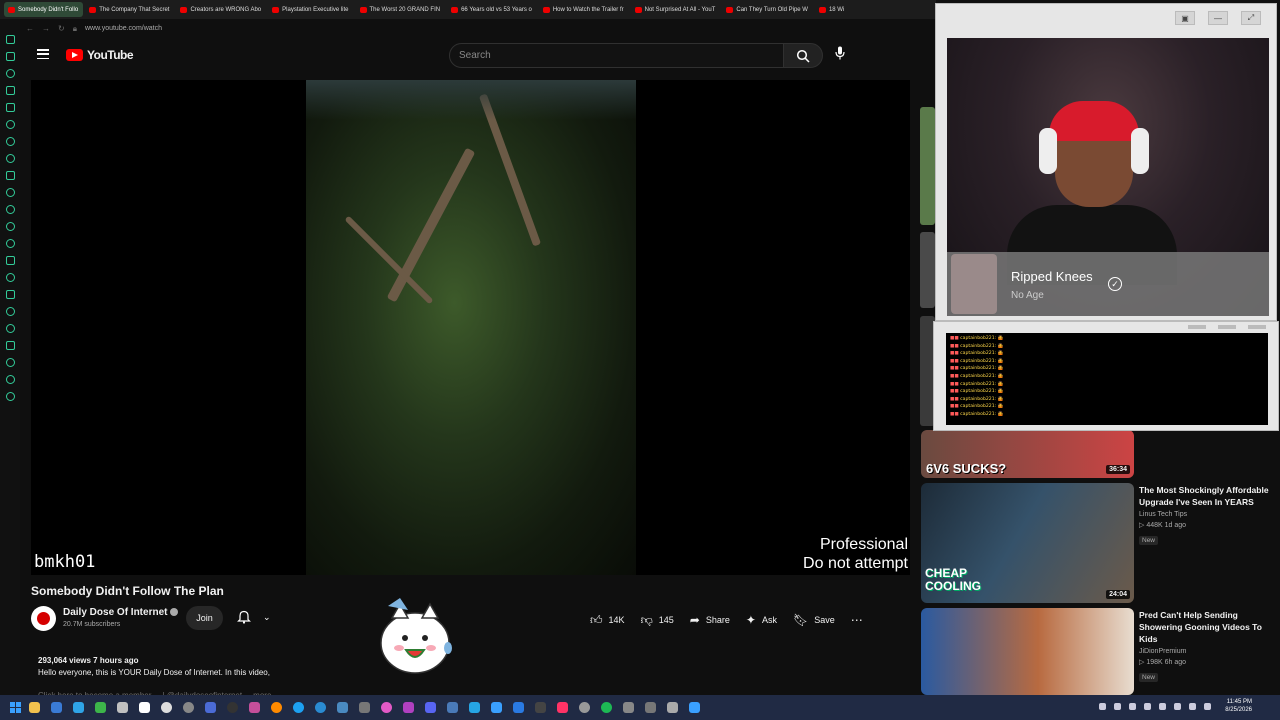 This screenshot has width=1280, height=720. I want to click on youtube-logo: YouTube, so click(100, 55).